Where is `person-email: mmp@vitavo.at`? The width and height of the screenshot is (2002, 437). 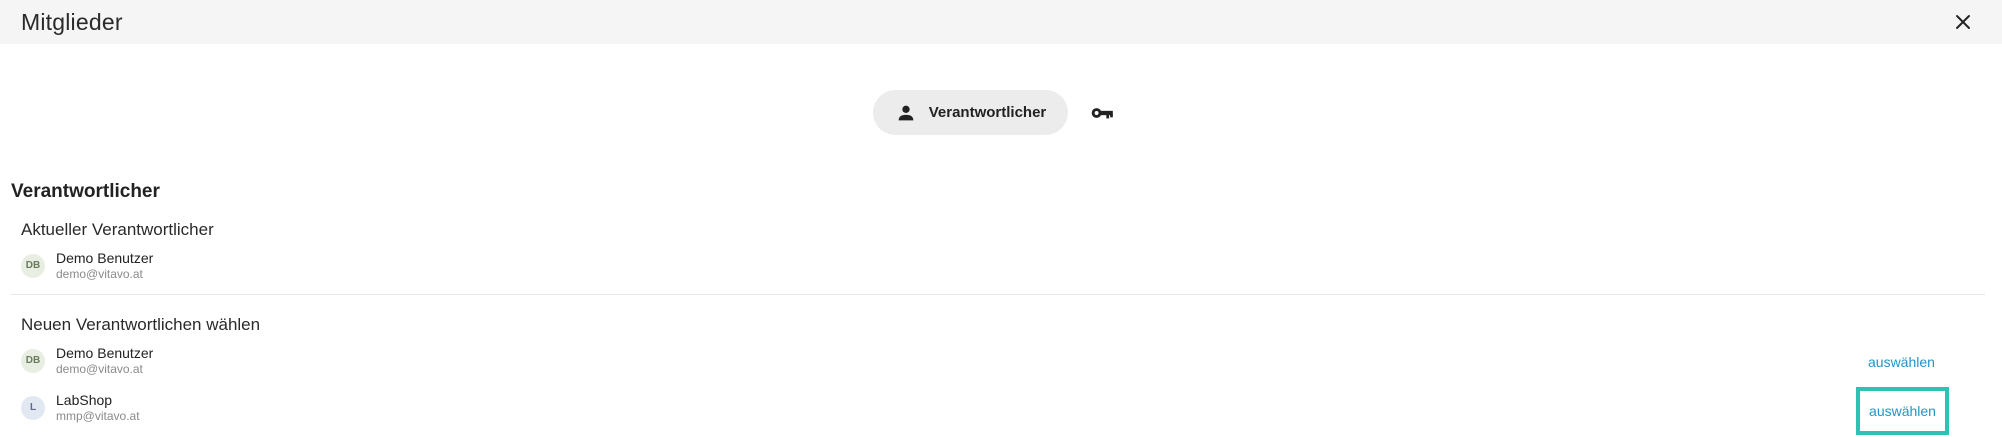 person-email: mmp@vitavo.at is located at coordinates (98, 416).